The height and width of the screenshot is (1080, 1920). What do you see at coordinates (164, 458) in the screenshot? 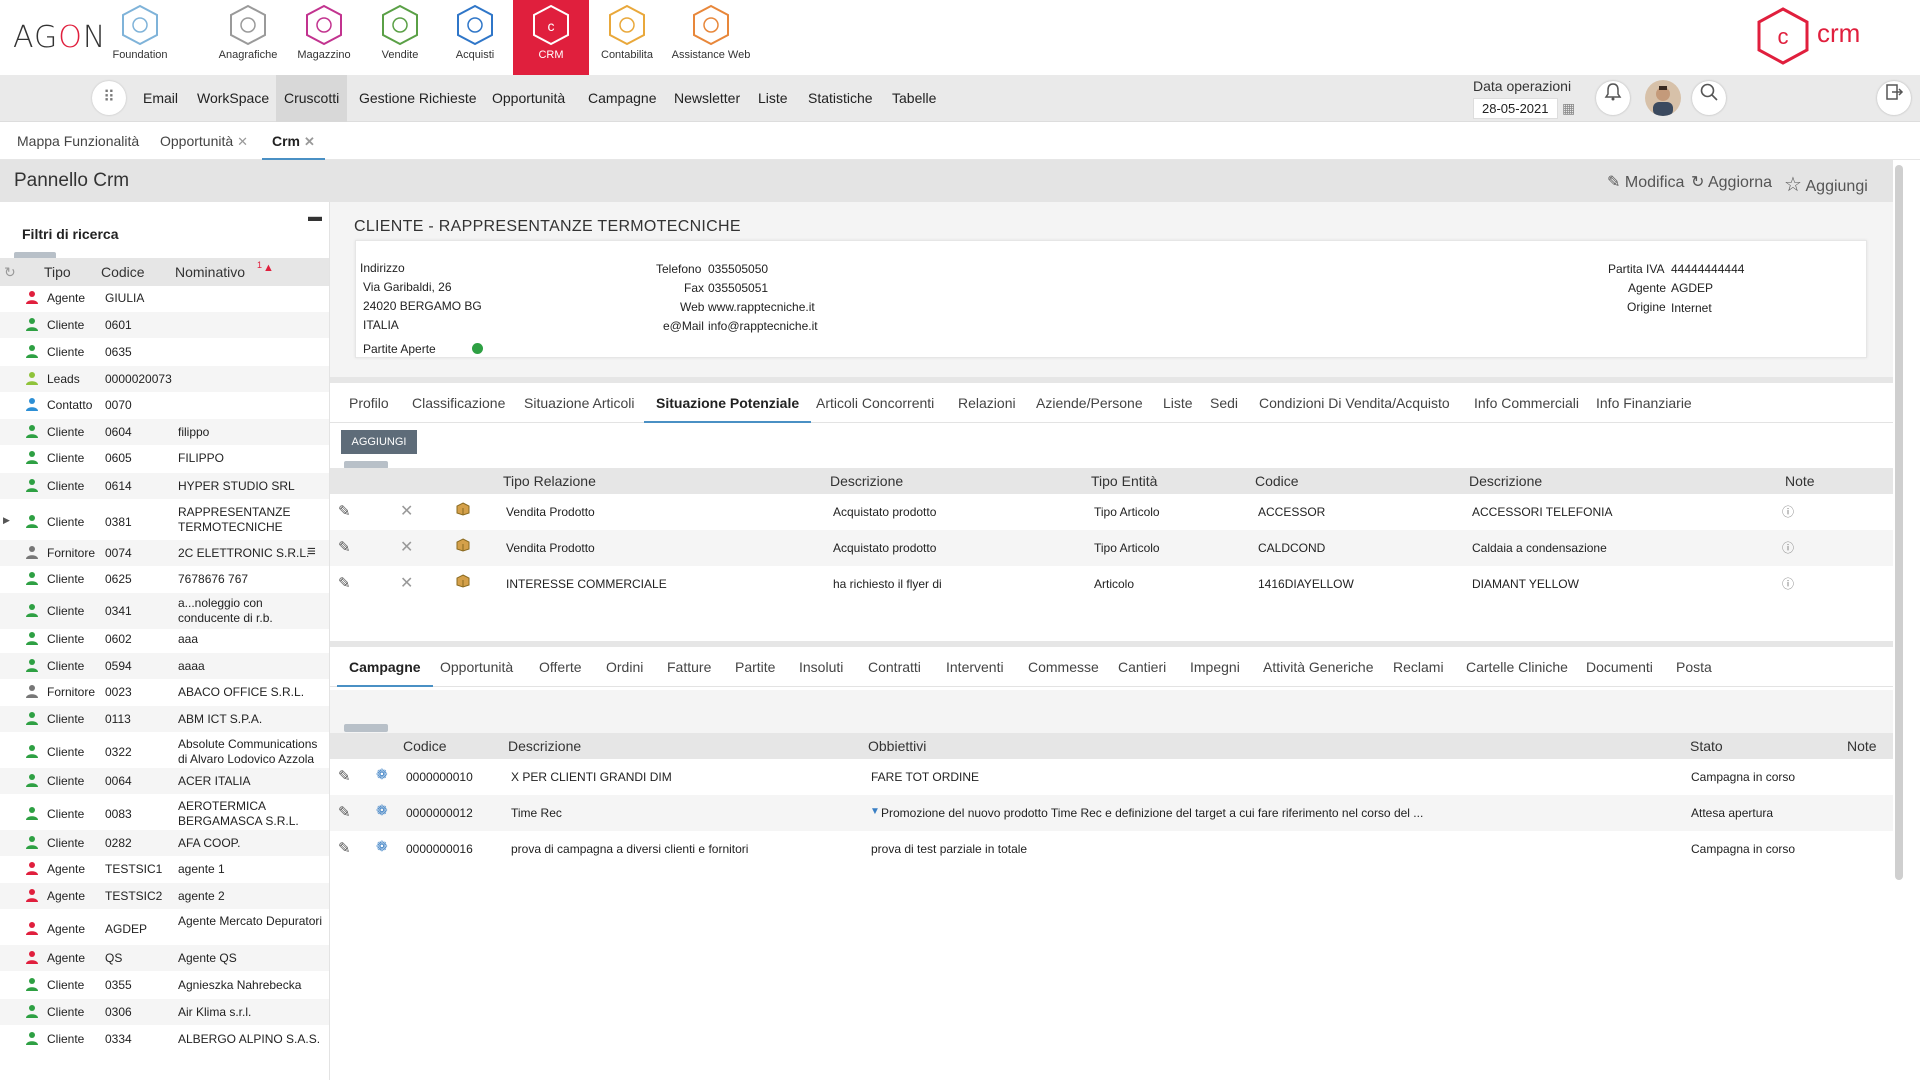
I see `list-item: Cliente 0605 FILIPPO` at bounding box center [164, 458].